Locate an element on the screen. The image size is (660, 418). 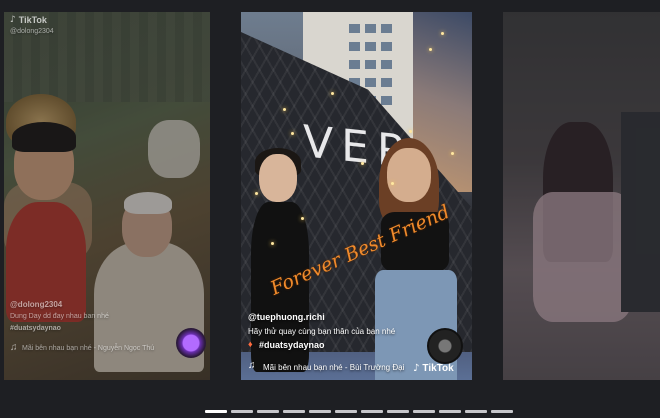
person-girl-left-head is located at coordinates (278, 178).